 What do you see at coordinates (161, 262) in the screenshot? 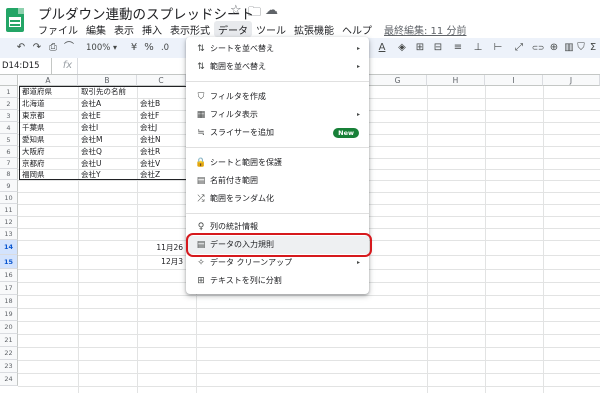
I see `cell-c15: 12月3` at bounding box center [161, 262].